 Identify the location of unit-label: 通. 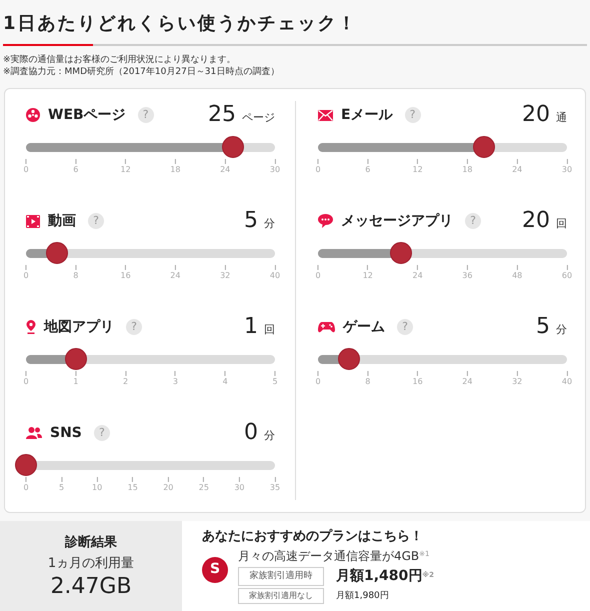
(561, 118).